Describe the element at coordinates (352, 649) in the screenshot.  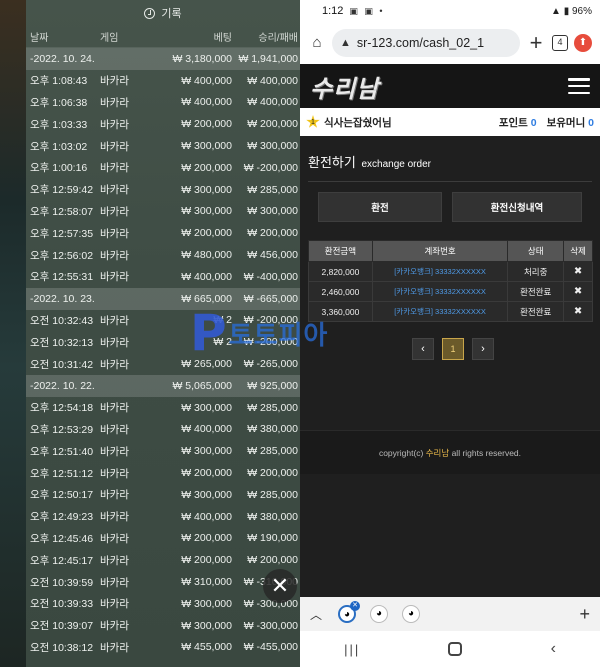
I see `recent-apps-icon: |||` at that location.